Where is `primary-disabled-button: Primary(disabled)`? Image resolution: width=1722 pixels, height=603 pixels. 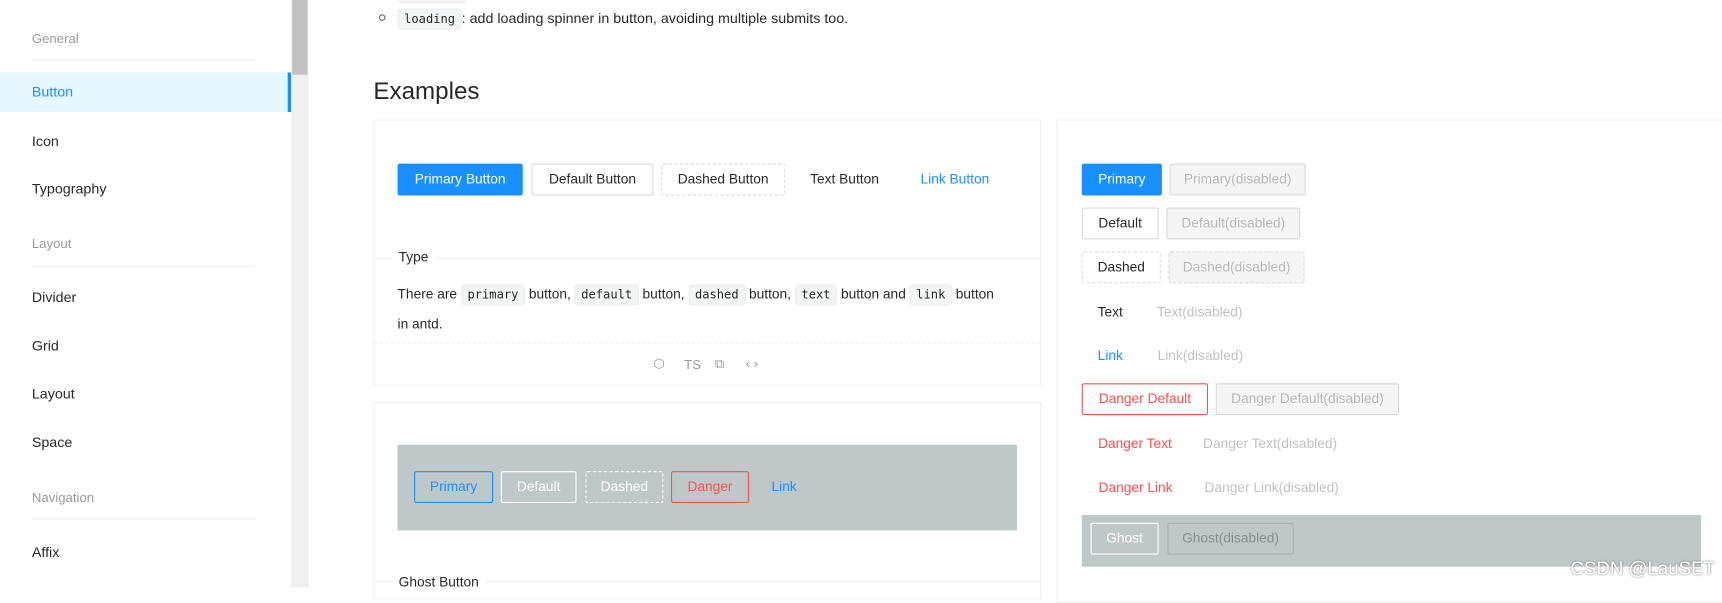 primary-disabled-button: Primary(disabled) is located at coordinates (1237, 179).